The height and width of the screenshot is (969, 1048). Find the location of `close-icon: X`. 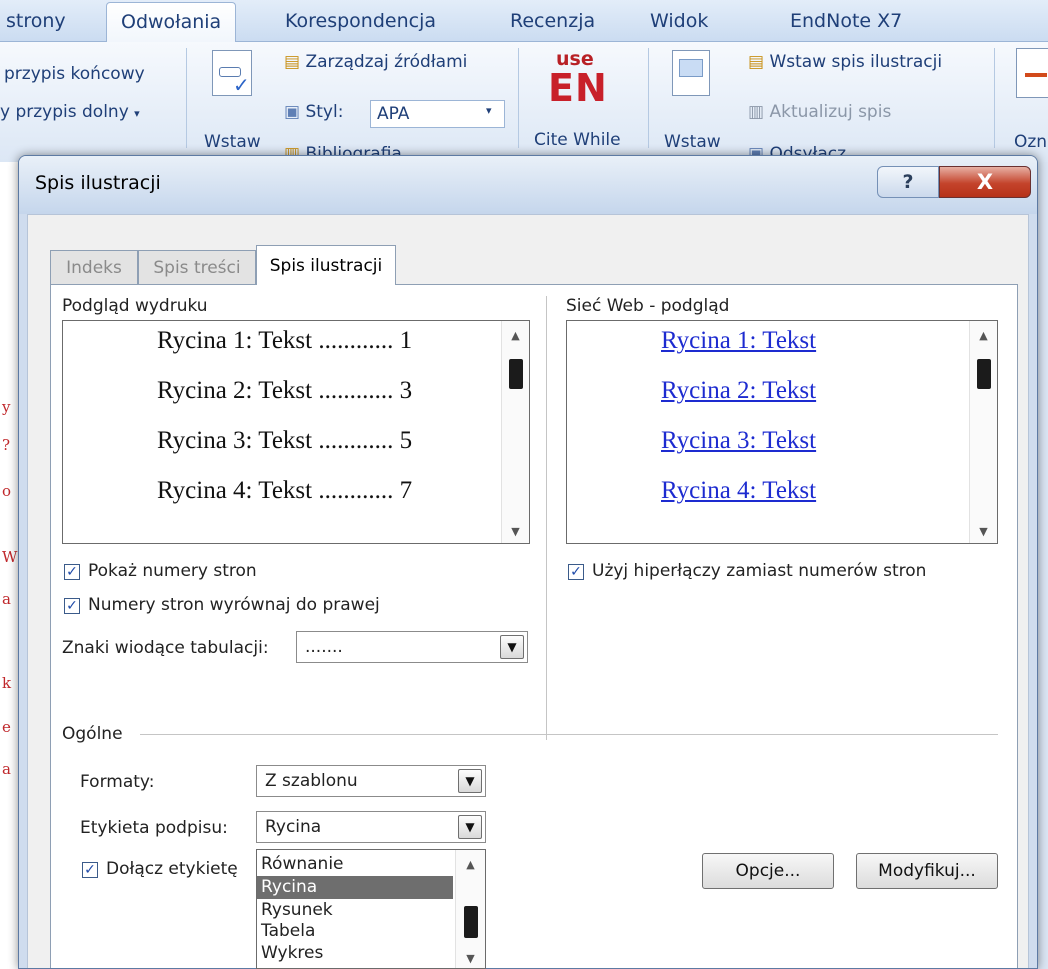

close-icon: X is located at coordinates (985, 182).